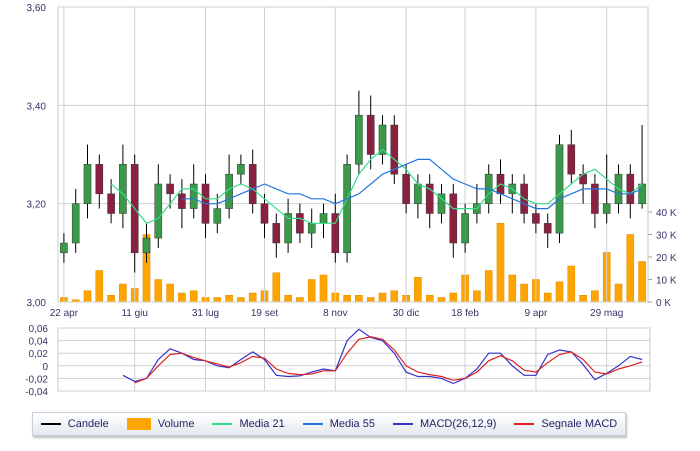 This screenshot has width=700, height=451. What do you see at coordinates (458, 424) in the screenshot?
I see `legend-label: MACD(26,12,9)` at bounding box center [458, 424].